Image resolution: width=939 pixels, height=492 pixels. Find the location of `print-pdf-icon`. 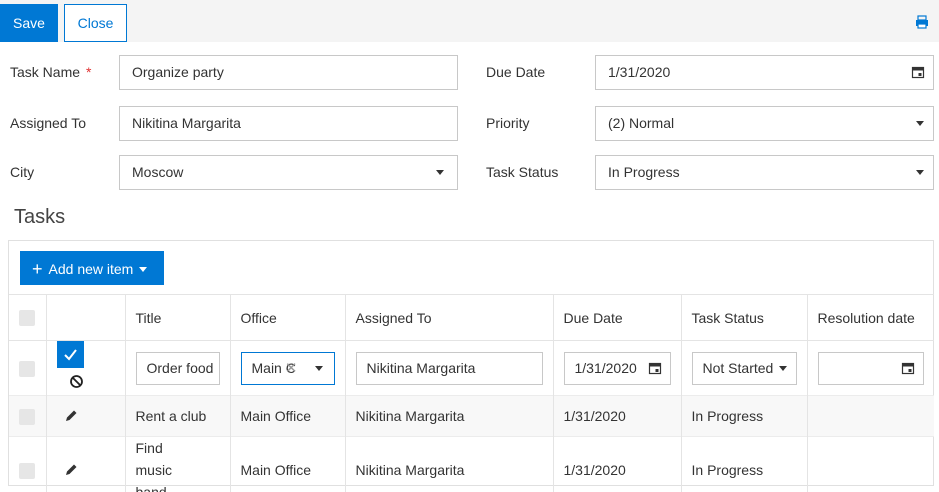

print-pdf-icon is located at coordinates (922, 22).